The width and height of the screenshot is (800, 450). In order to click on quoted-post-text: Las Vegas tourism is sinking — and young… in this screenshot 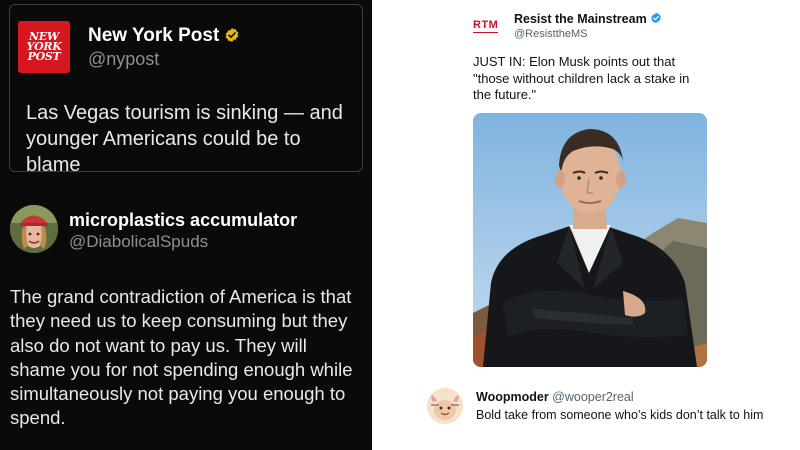, I will do `click(184, 139)`.